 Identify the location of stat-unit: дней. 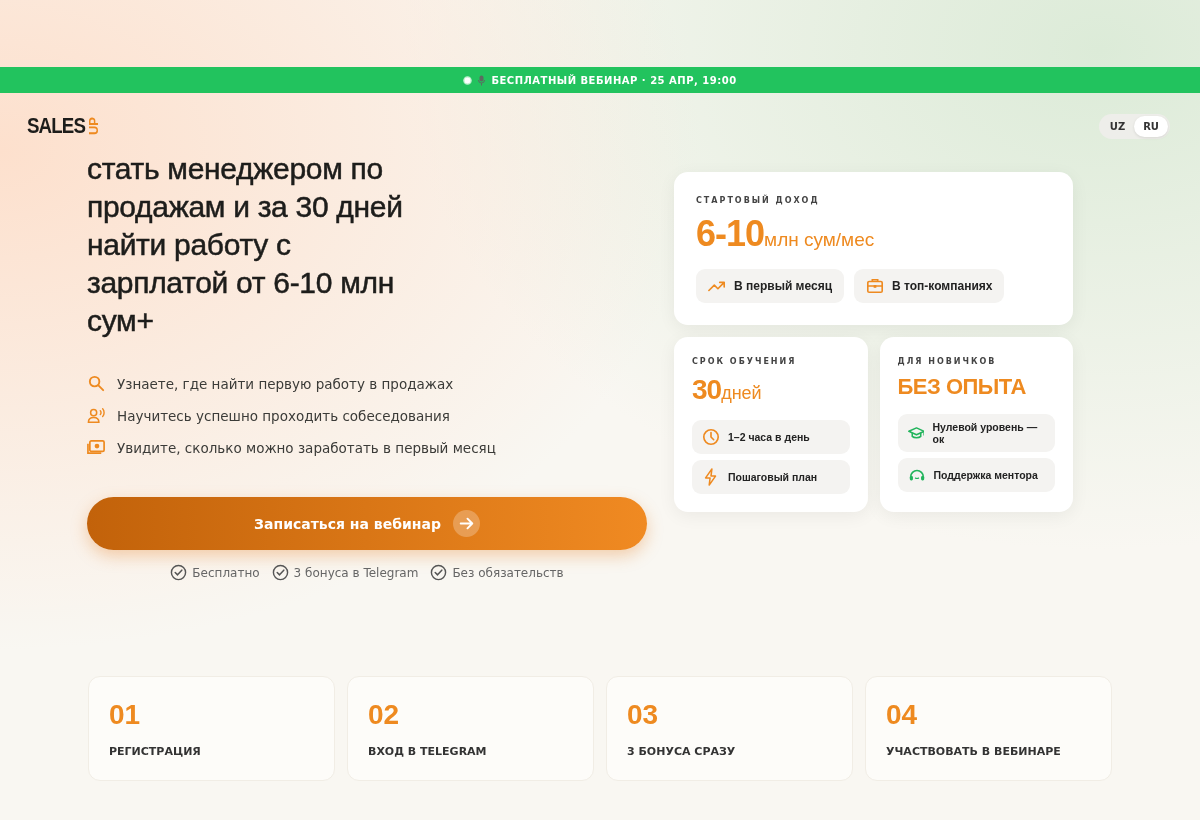
(741, 393).